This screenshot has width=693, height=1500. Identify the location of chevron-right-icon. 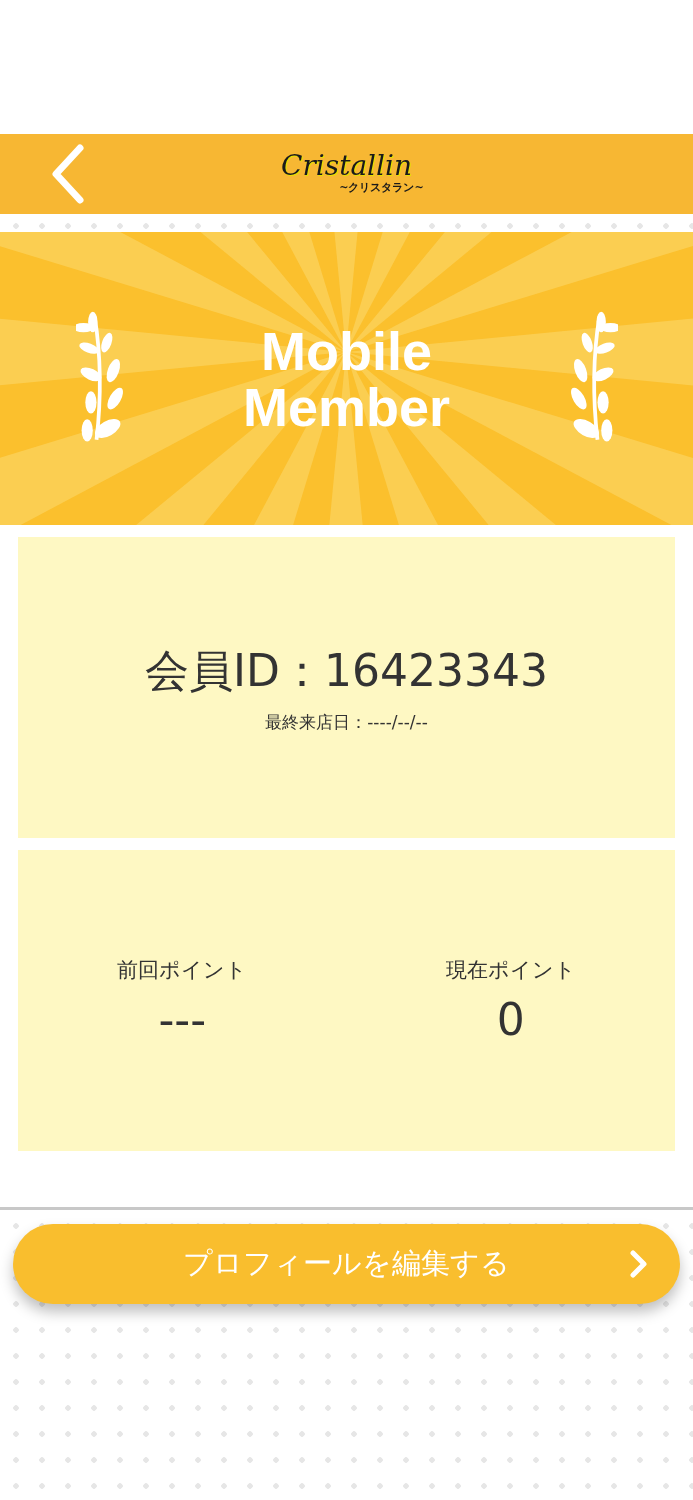
(639, 1264).